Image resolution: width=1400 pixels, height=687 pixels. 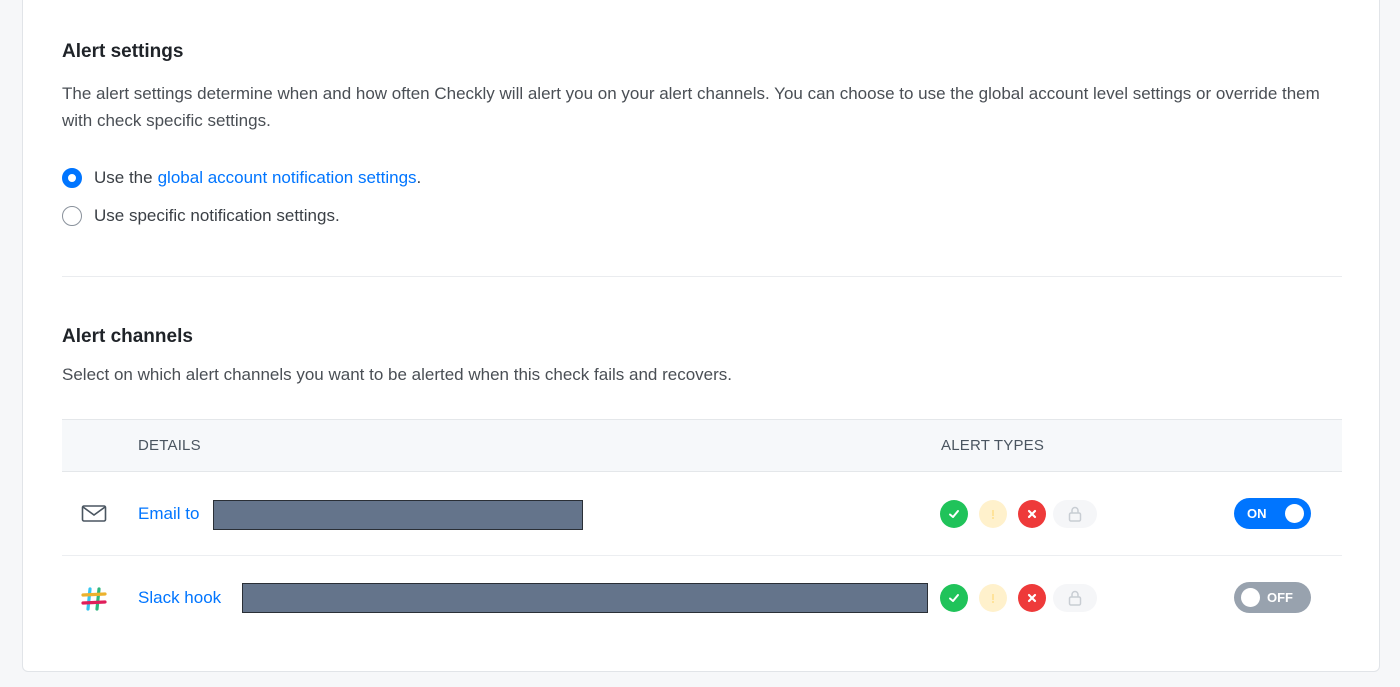 I want to click on channel-slack-link: Slack hook, so click(x=179, y=598).